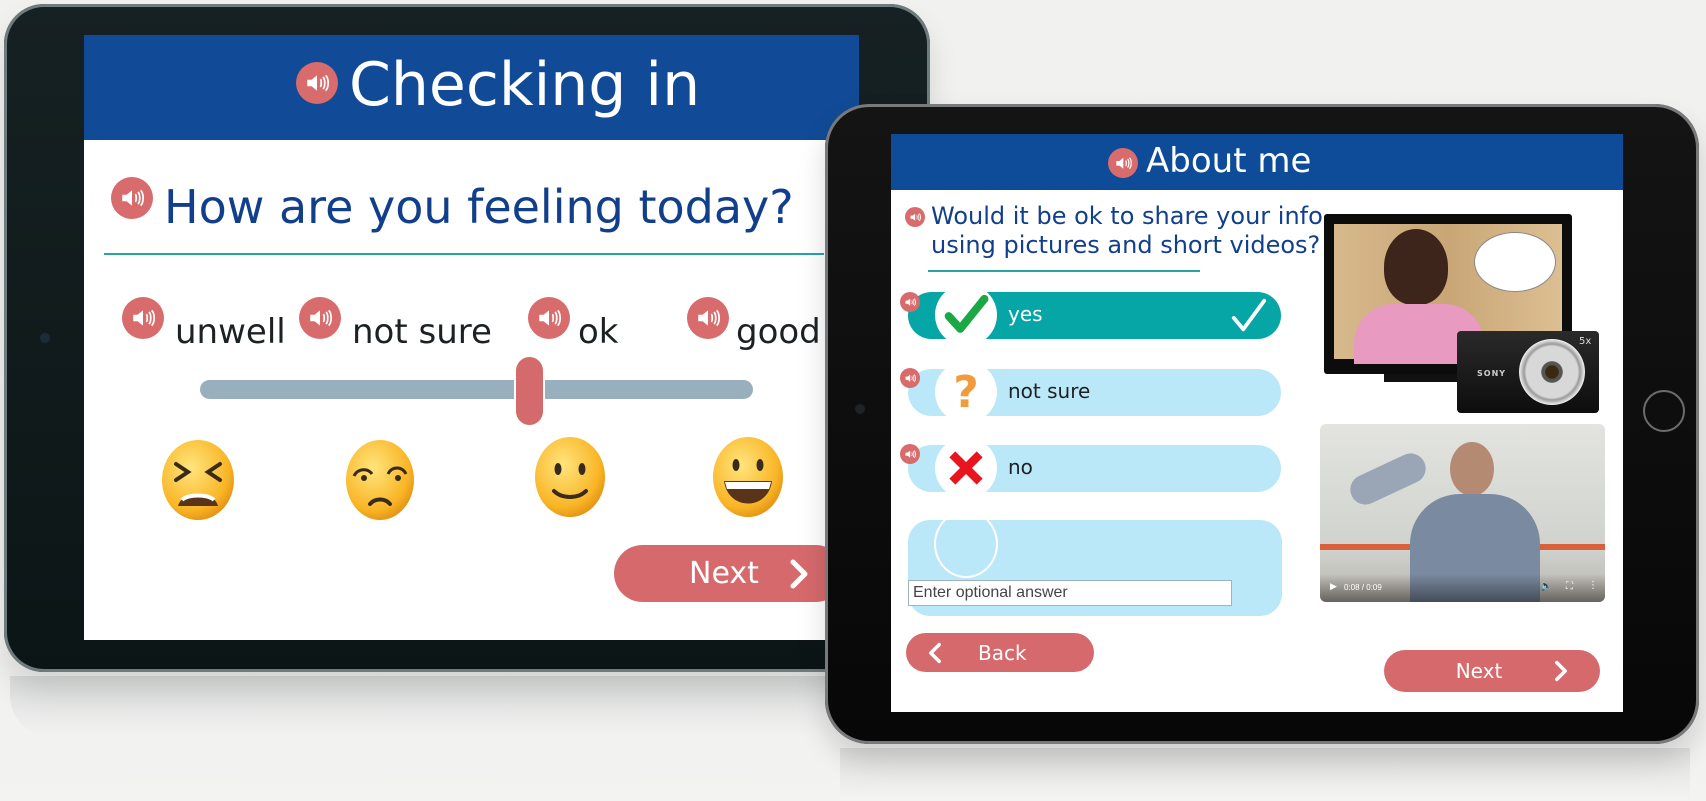  I want to click on unamused-face-emoji, so click(380, 479).